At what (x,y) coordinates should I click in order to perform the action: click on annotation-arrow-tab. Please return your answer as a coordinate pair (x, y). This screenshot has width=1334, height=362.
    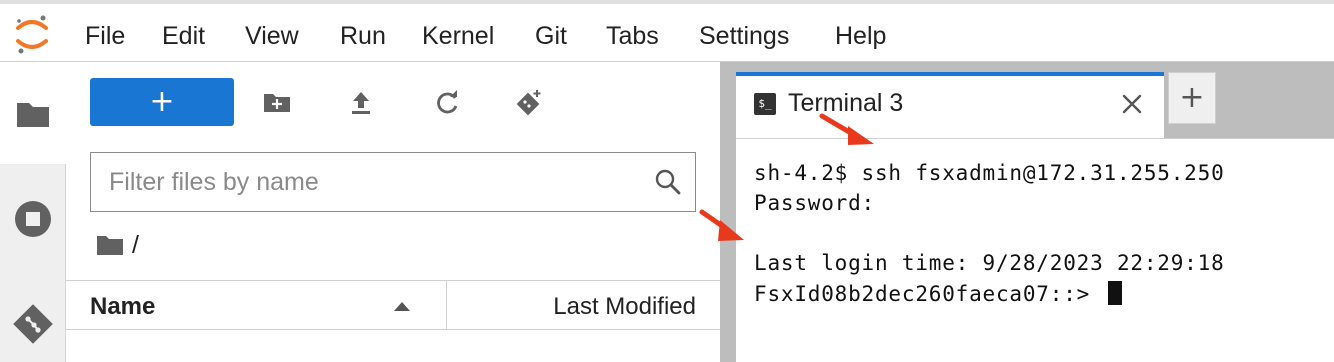
    Looking at the image, I should click on (846, 129).